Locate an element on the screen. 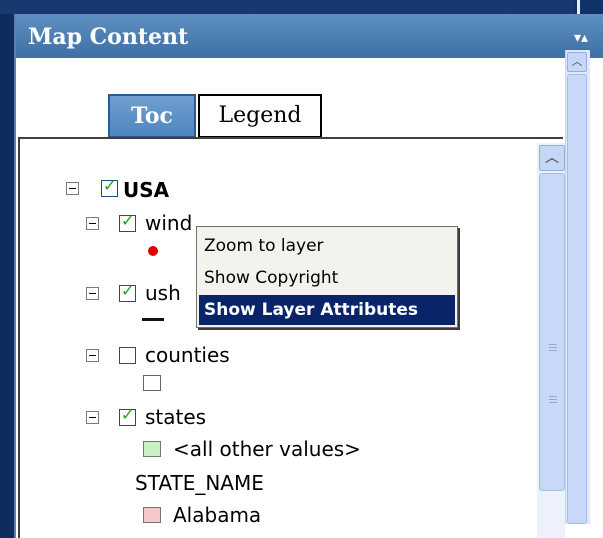 This screenshot has height=538, width=603. collapse-states-icon is located at coordinates (92, 417).